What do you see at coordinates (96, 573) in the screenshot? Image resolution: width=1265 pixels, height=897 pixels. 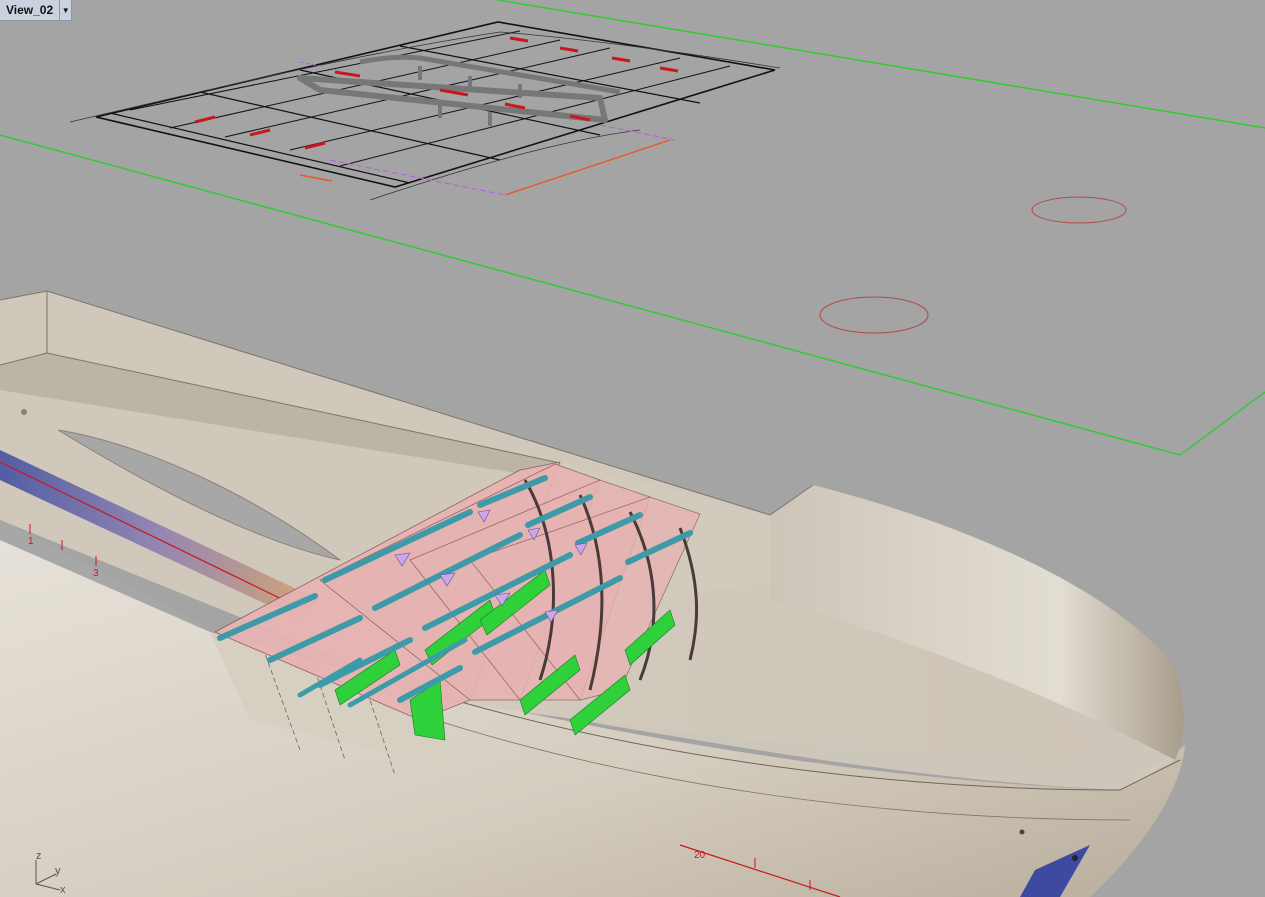 I see `frame-number-label: 3` at bounding box center [96, 573].